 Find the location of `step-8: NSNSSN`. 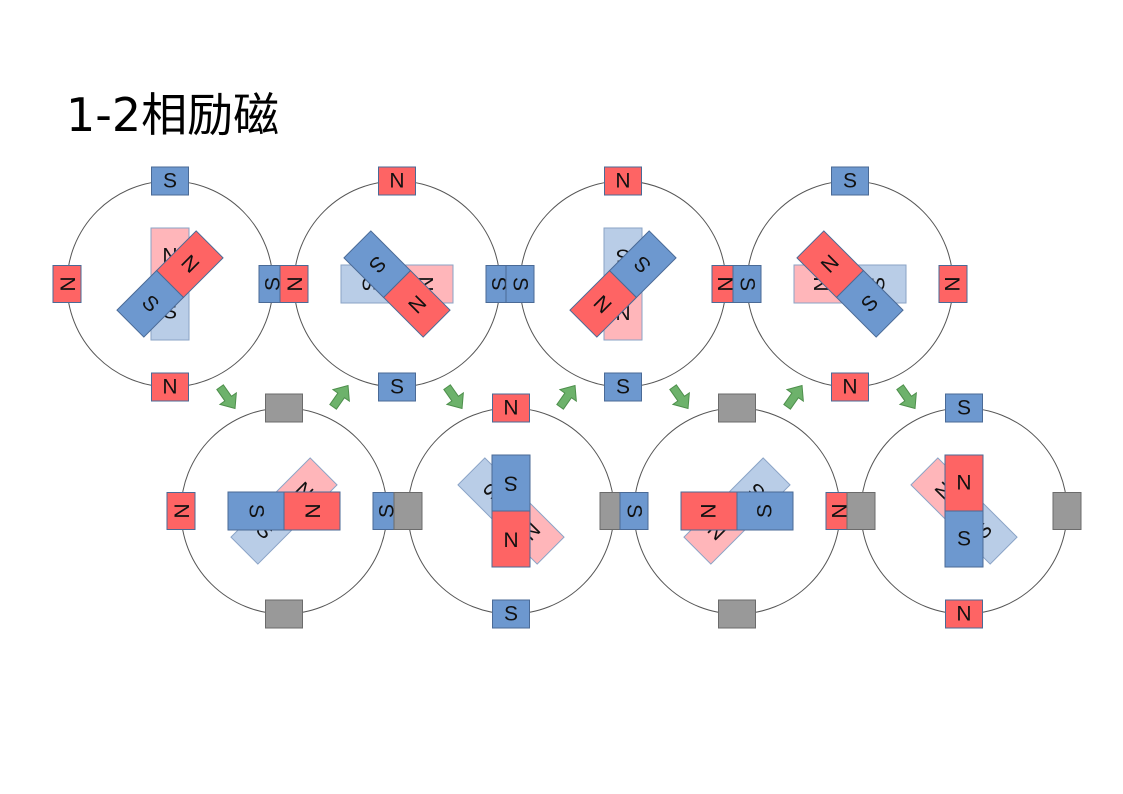

step-8: NSNSSN is located at coordinates (964, 511).